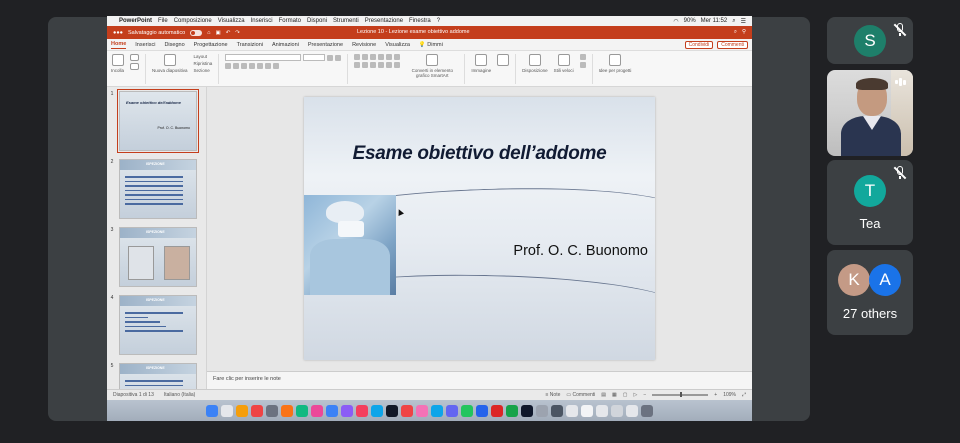 The image size is (960, 443). What do you see at coordinates (870, 113) in the screenshot?
I see `participant-video` at bounding box center [870, 113].